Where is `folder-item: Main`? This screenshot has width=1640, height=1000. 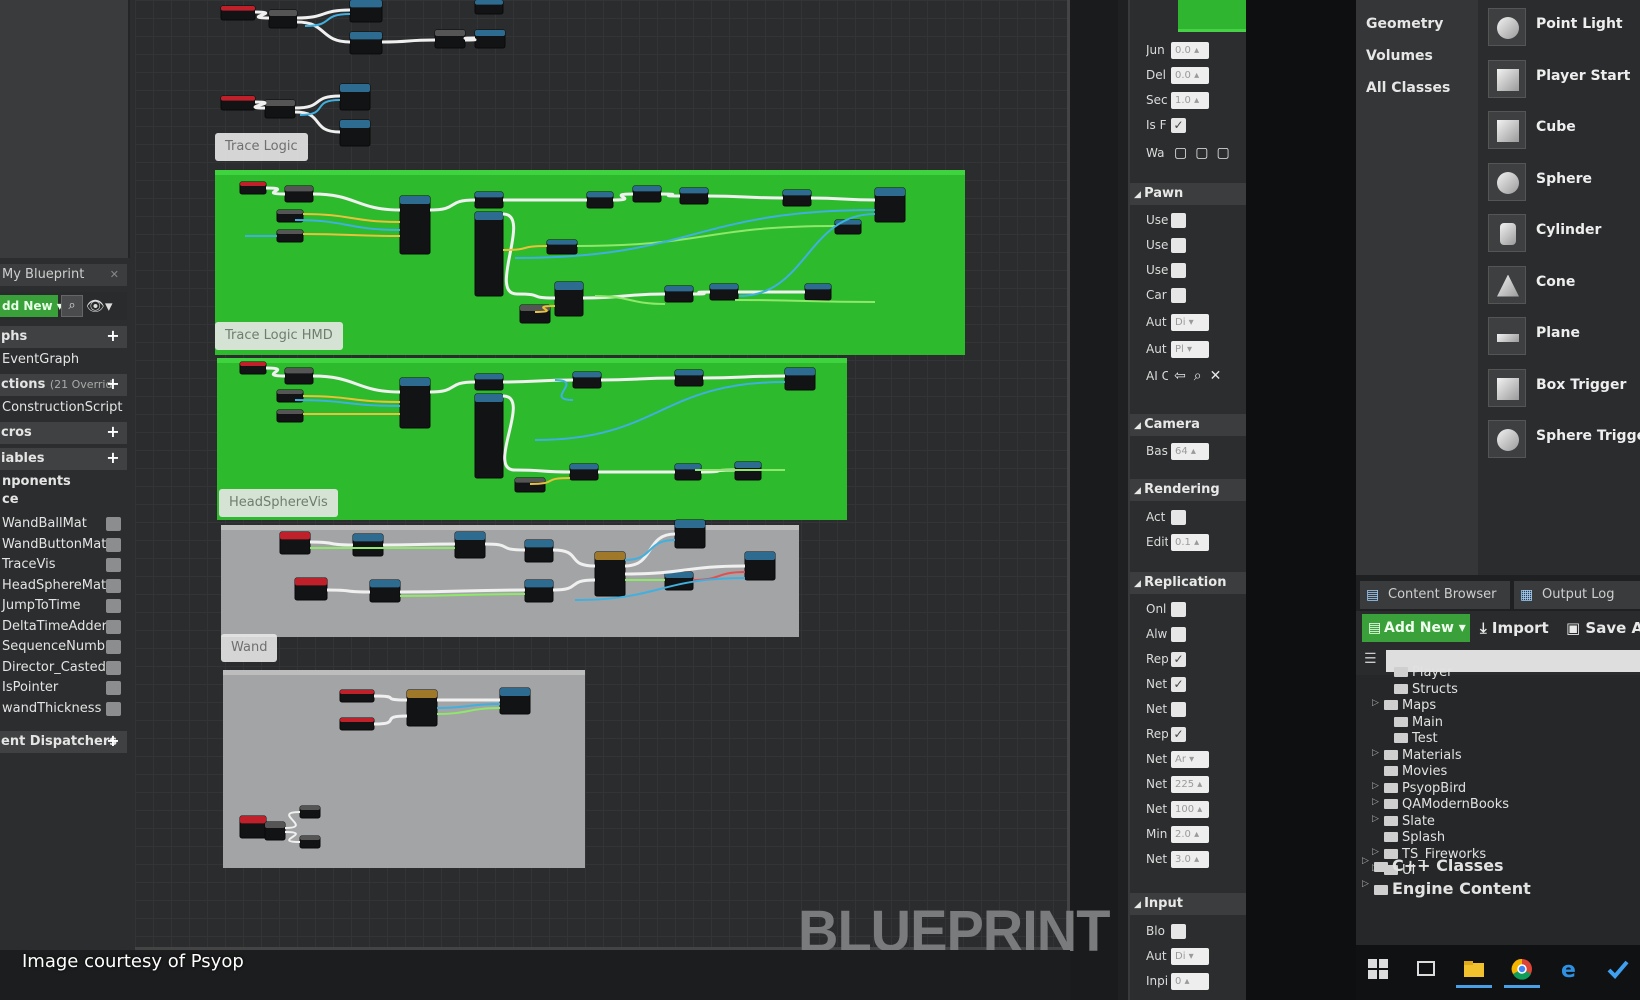
folder-item: Main is located at coordinates (1418, 722).